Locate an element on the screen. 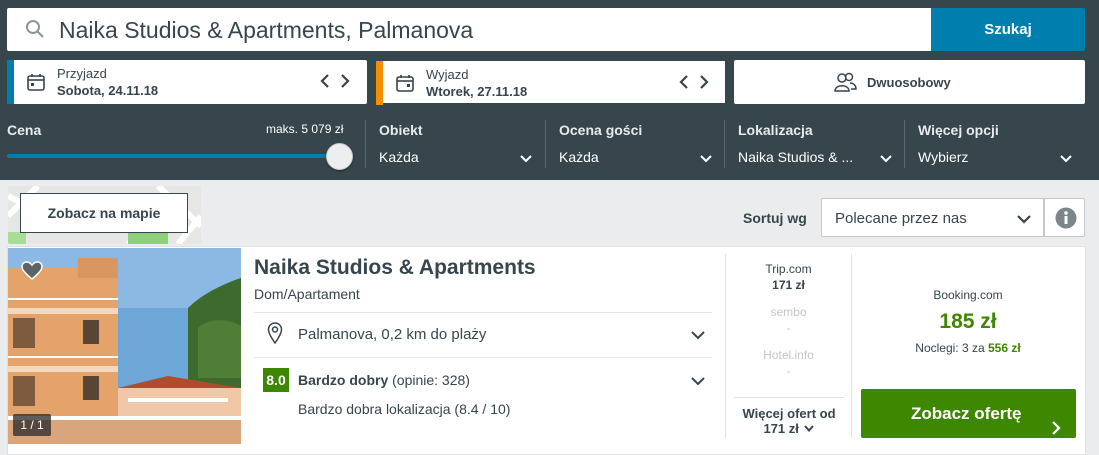 Image resolution: width=1099 pixels, height=455 pixels. price-max-value: maks. 5 079 zł is located at coordinates (305, 129).